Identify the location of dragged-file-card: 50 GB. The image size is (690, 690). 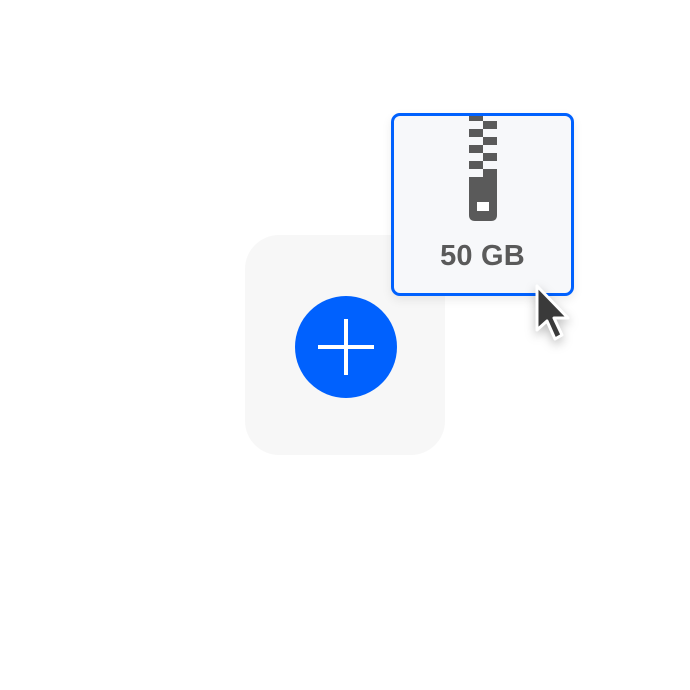
(482, 204).